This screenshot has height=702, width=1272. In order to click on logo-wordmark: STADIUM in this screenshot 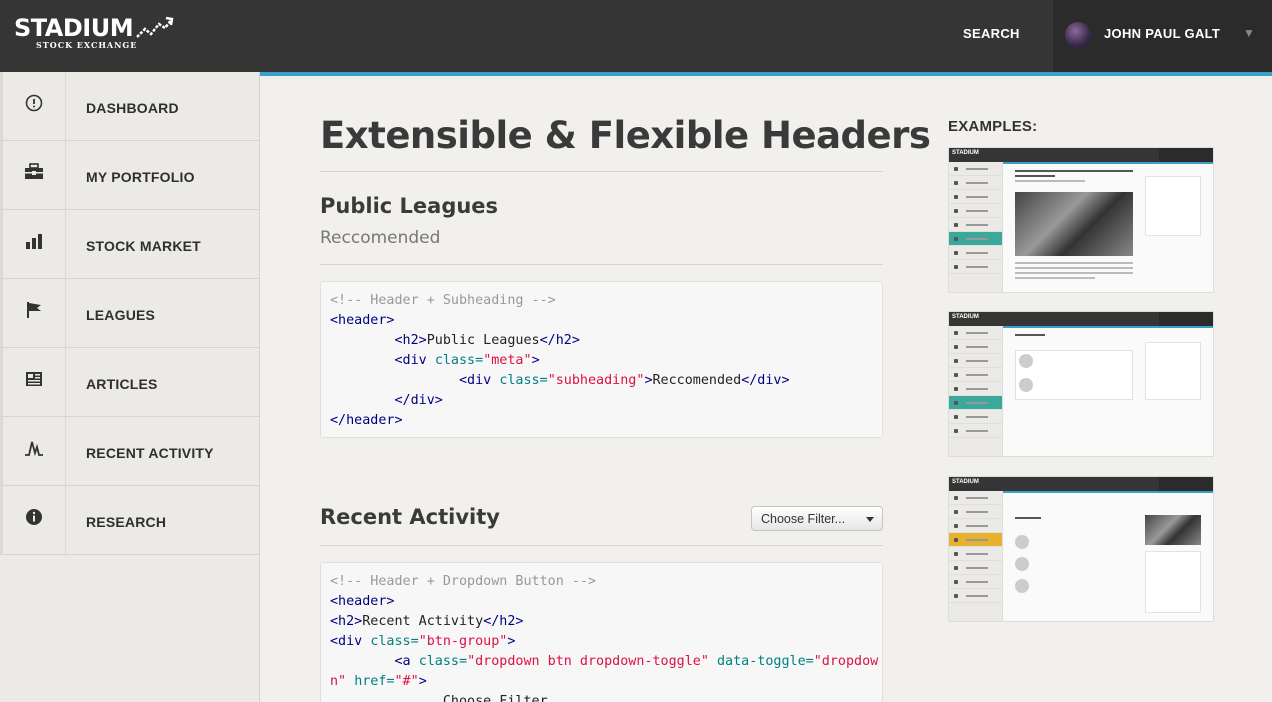, I will do `click(74, 28)`.